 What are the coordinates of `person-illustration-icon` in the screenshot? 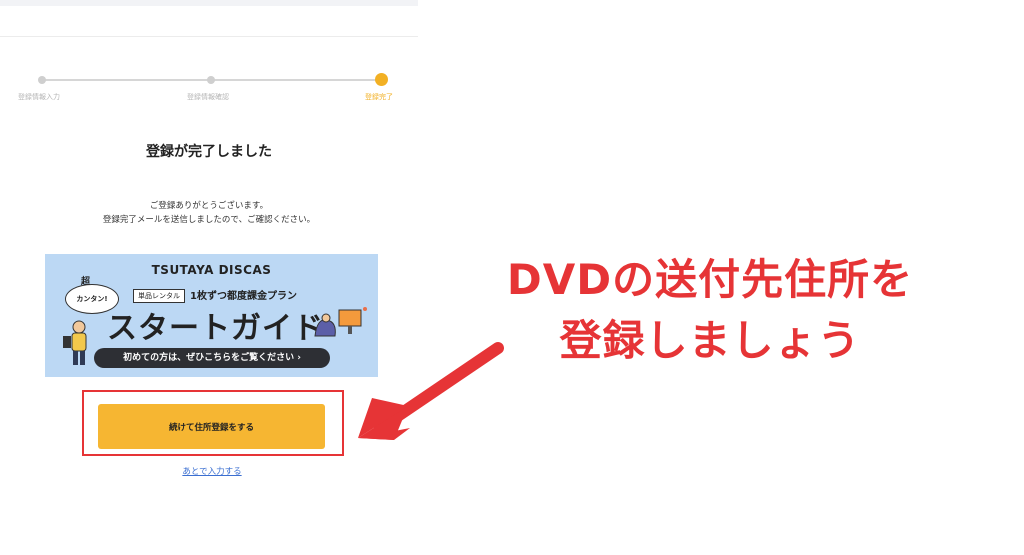 It's located at (75, 342).